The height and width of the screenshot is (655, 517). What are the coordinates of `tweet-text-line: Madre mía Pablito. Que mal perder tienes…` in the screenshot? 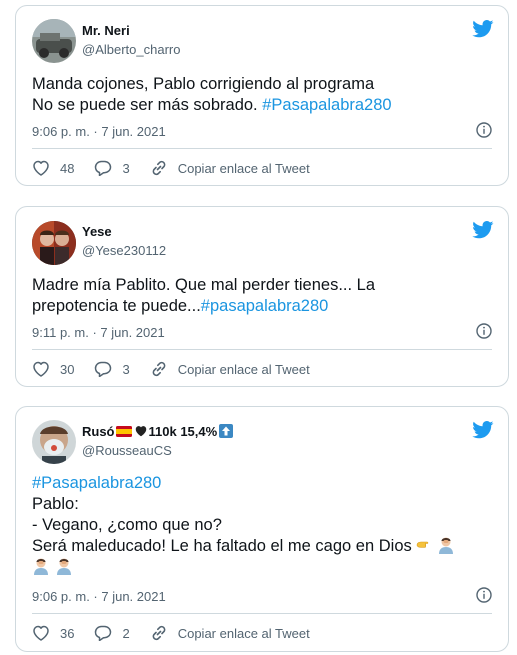 It's located at (204, 285).